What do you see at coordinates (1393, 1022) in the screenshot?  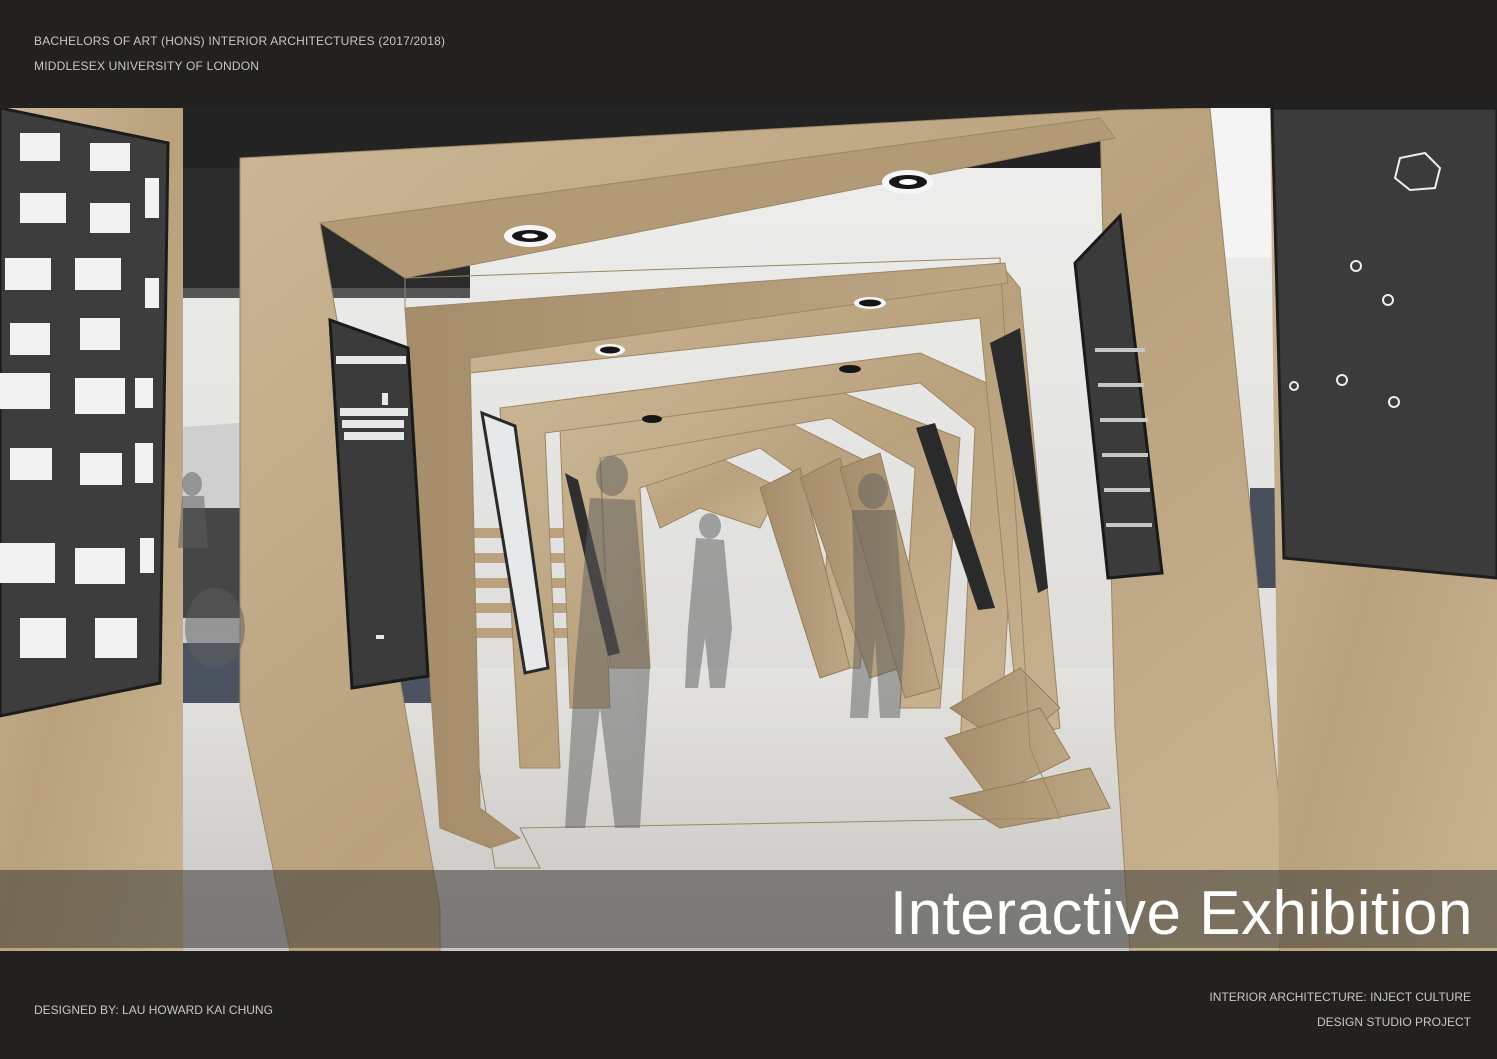 I see `project-title: DESIGN STUDIO PROJECT` at bounding box center [1393, 1022].